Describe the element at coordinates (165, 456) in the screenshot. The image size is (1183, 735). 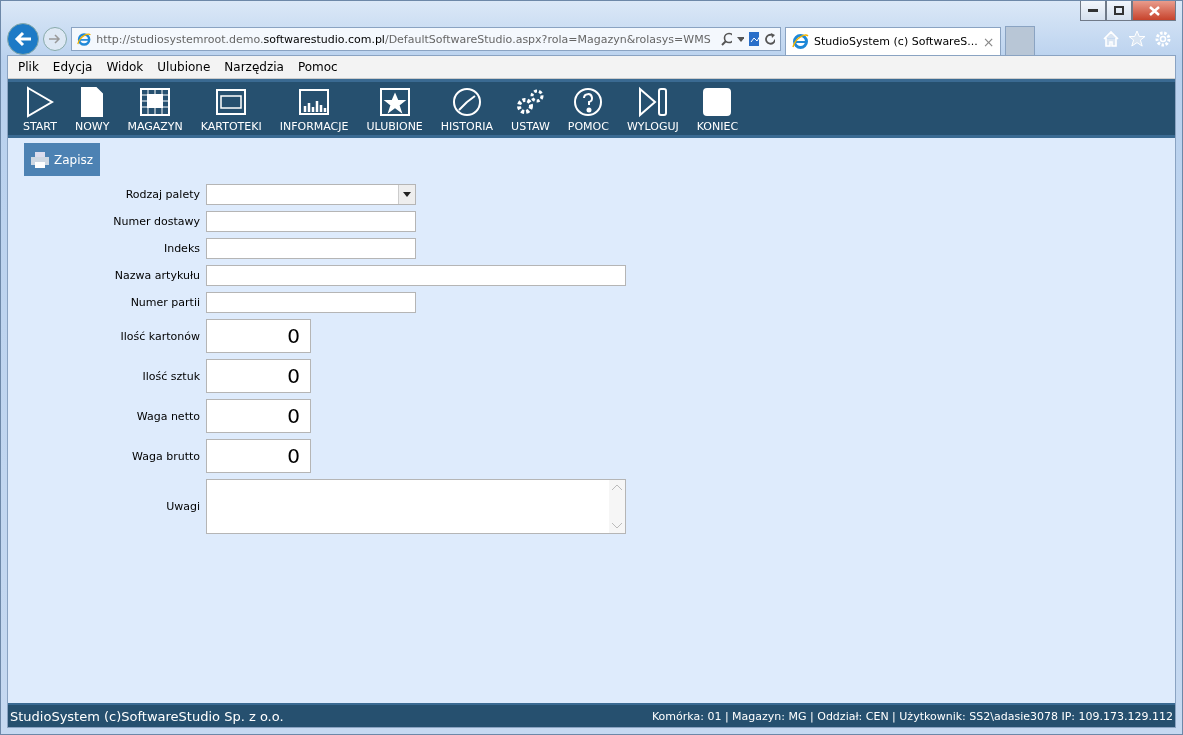
I see `field-label: Waga brutto` at that location.